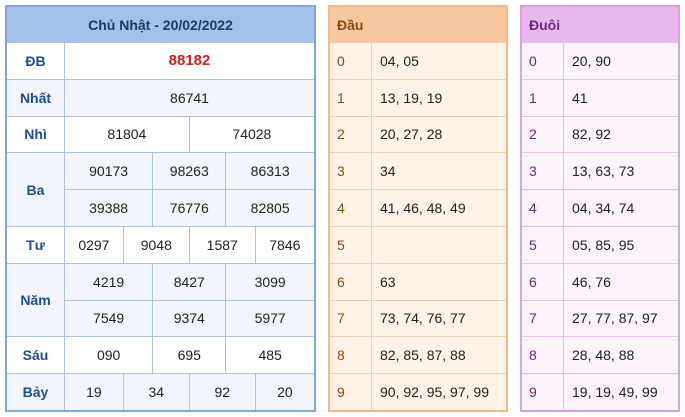 The image size is (685, 417). I want to click on dau-values: 73, 74, 76, 77, so click(439, 318).